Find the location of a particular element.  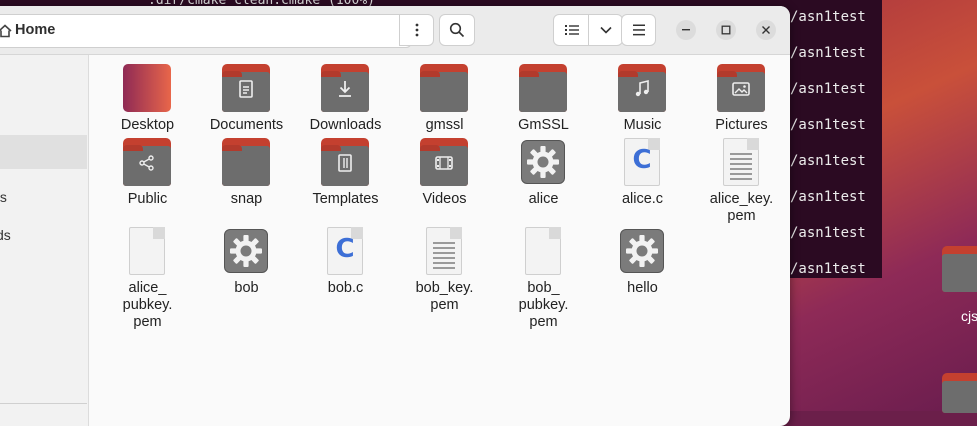

file-label: hello is located at coordinates (642, 288).